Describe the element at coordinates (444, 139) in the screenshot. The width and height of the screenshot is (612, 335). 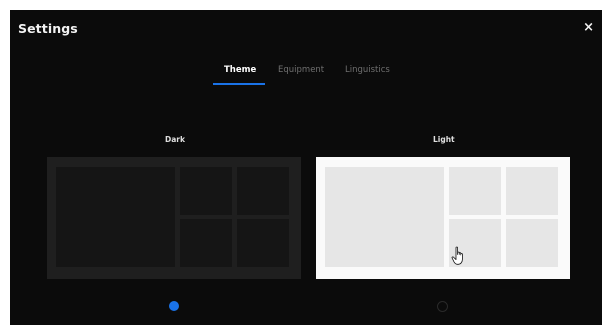
I see `theme-label-light: Light` at that location.